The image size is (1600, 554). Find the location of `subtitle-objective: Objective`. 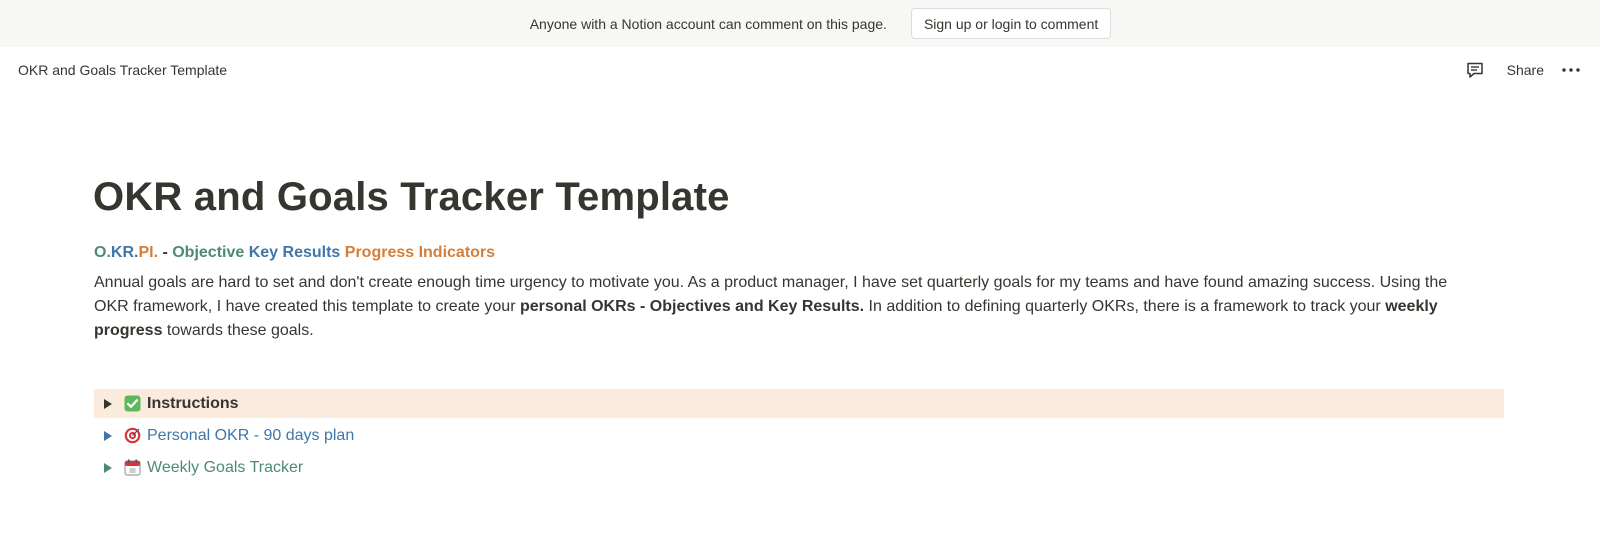

subtitle-objective: Objective is located at coordinates (208, 252).